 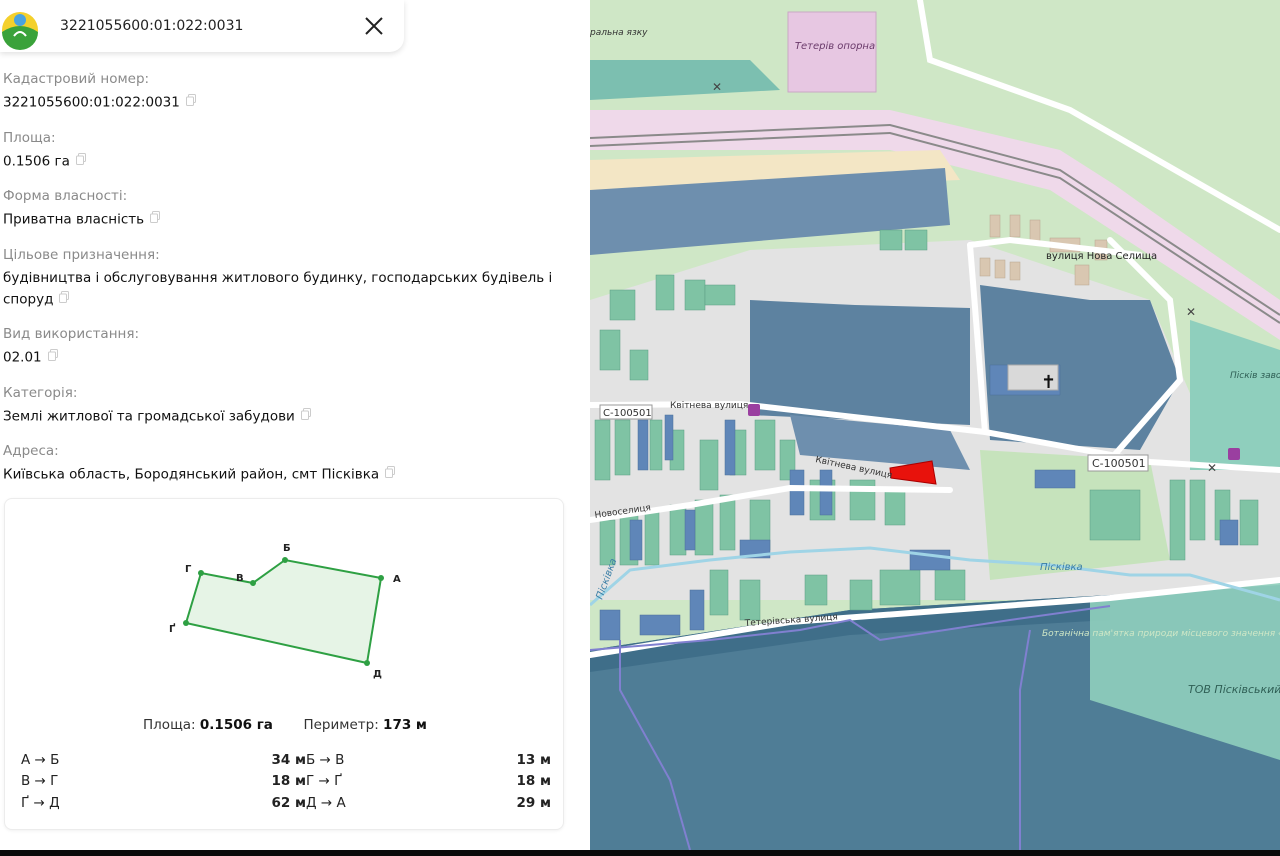 I want to click on segment-label: Ґ → Д, so click(x=40, y=802).